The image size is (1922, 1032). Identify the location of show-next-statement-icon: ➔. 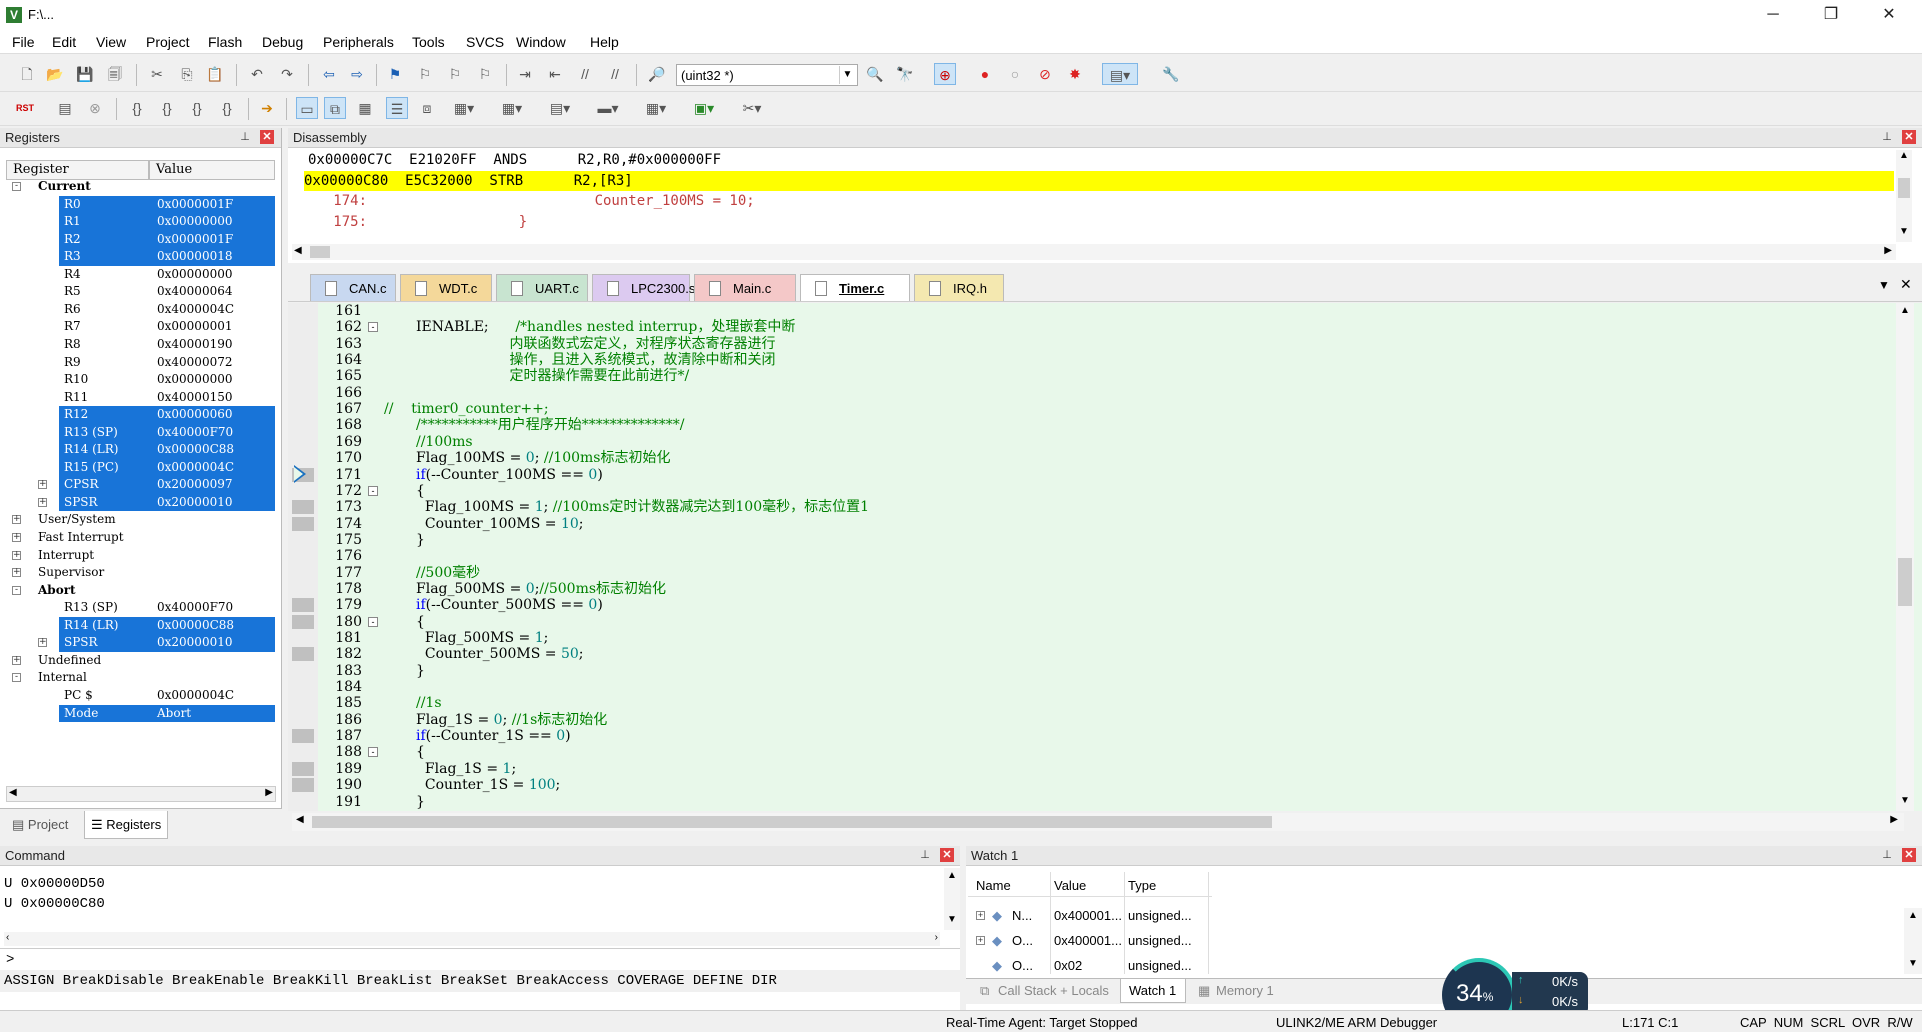
(267, 108).